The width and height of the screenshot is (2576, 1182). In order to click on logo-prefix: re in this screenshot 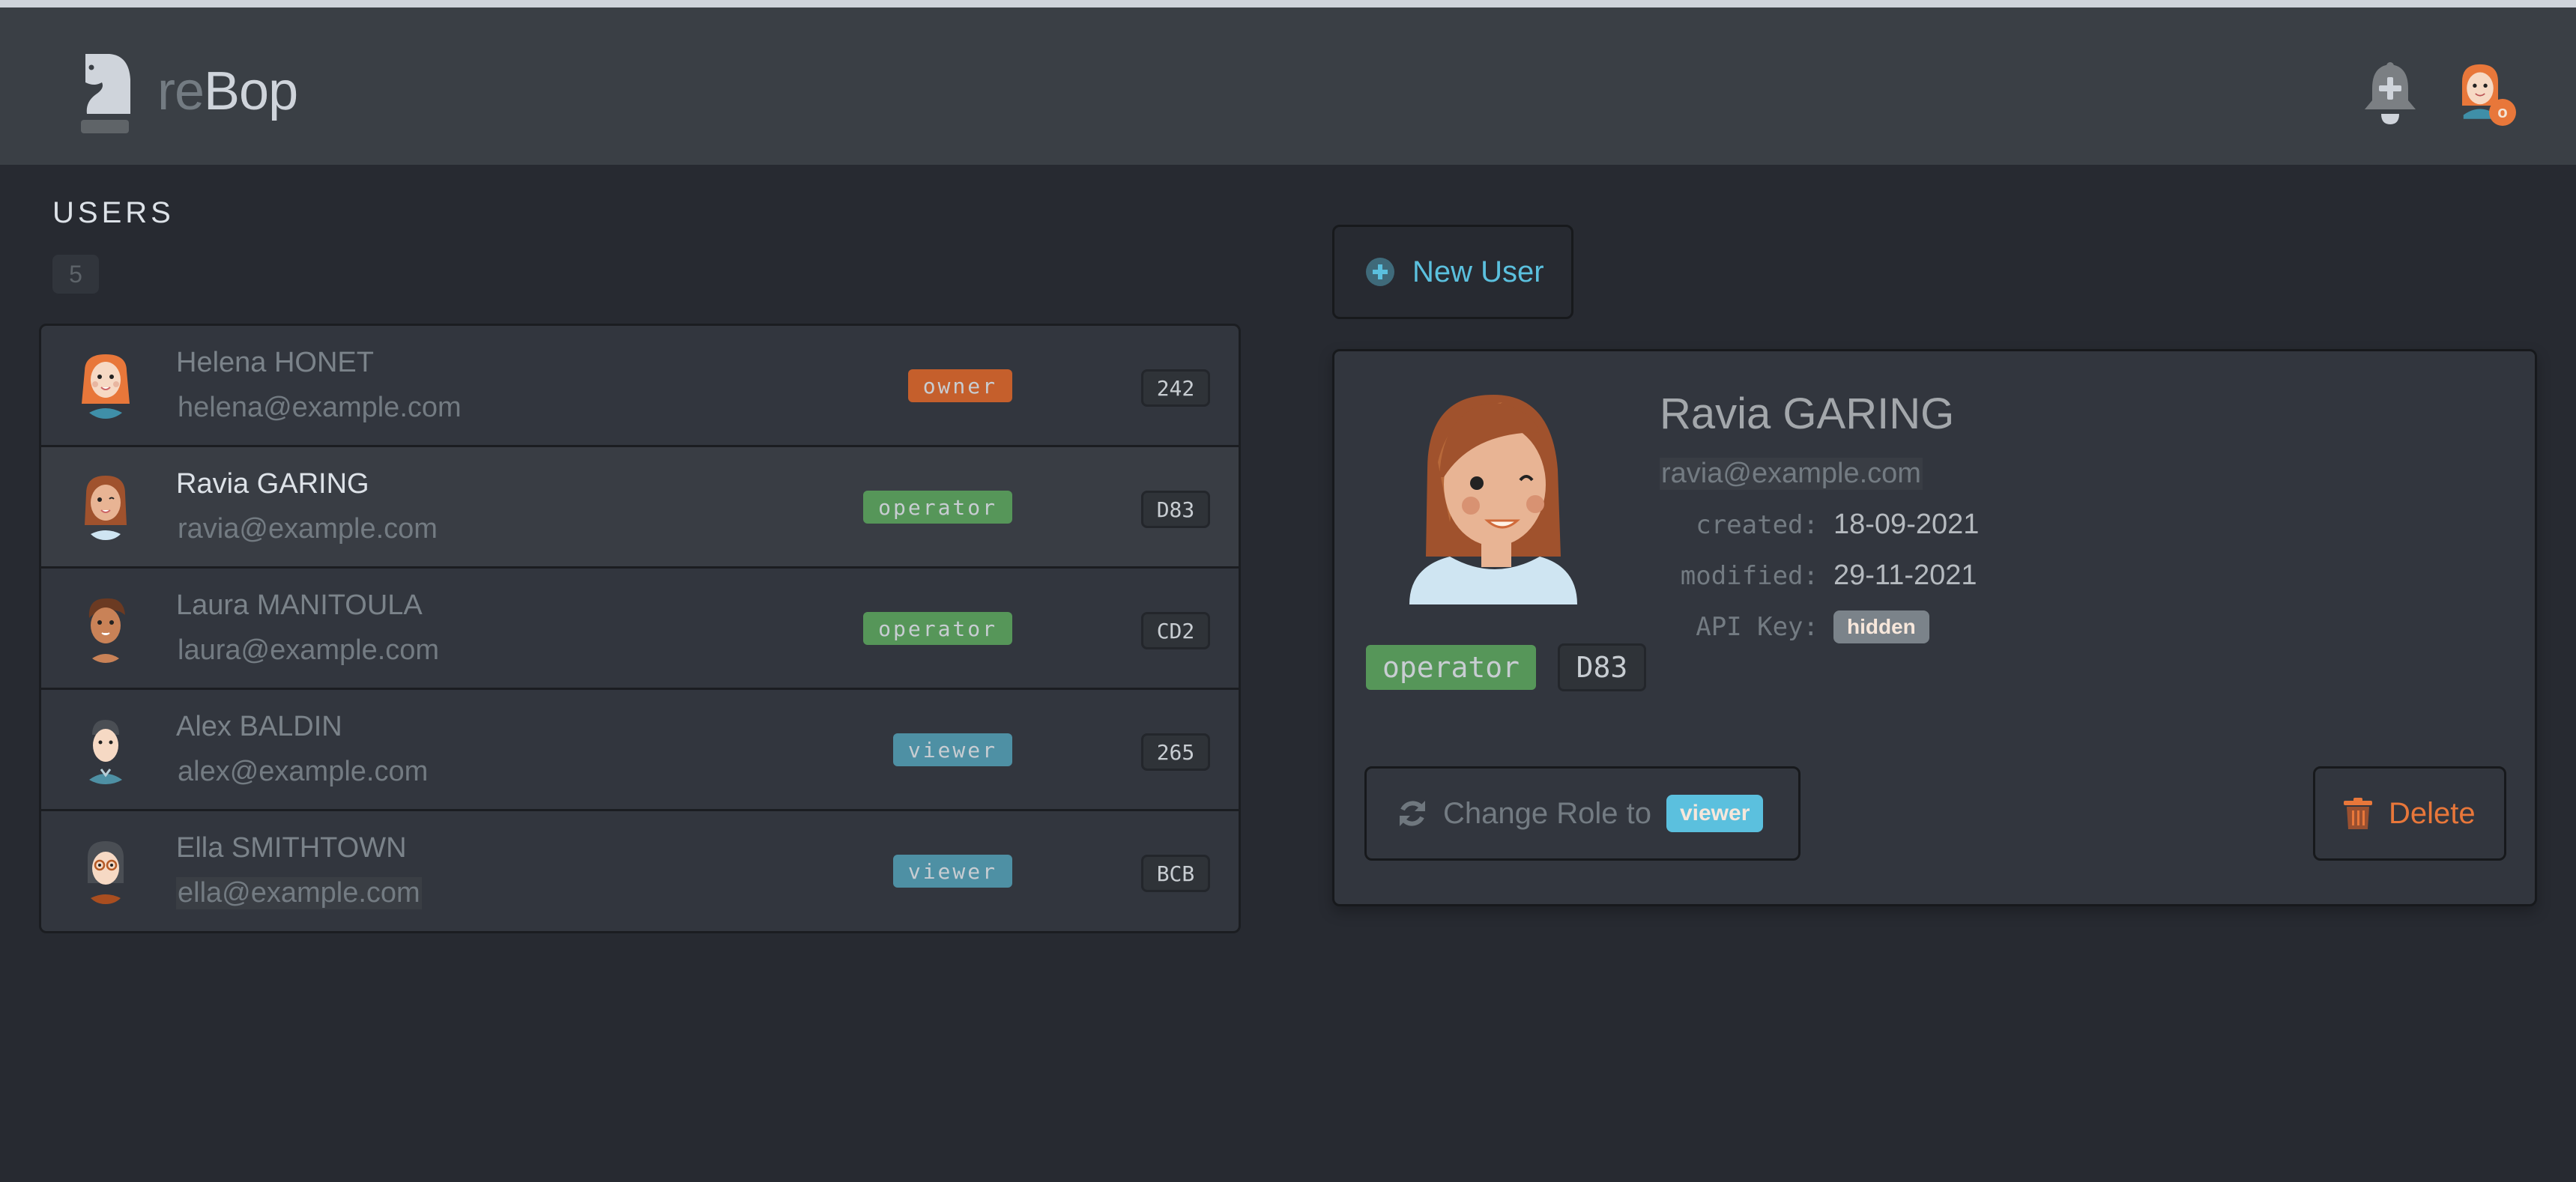, I will do `click(181, 91)`.